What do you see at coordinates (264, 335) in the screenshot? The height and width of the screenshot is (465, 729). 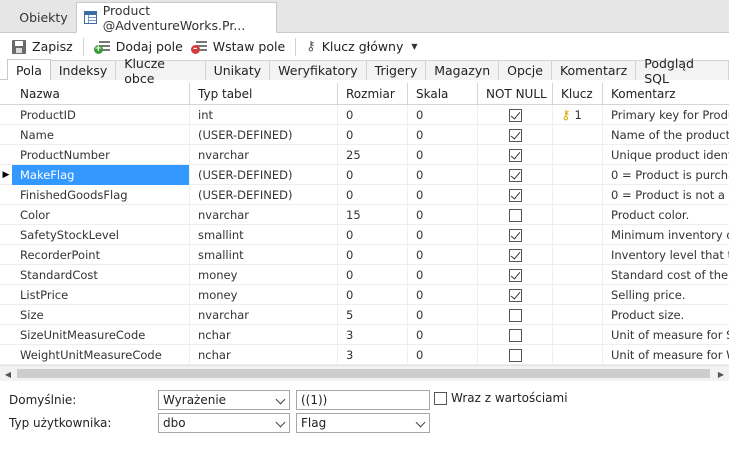 I see `field-type-cell: nchar` at bounding box center [264, 335].